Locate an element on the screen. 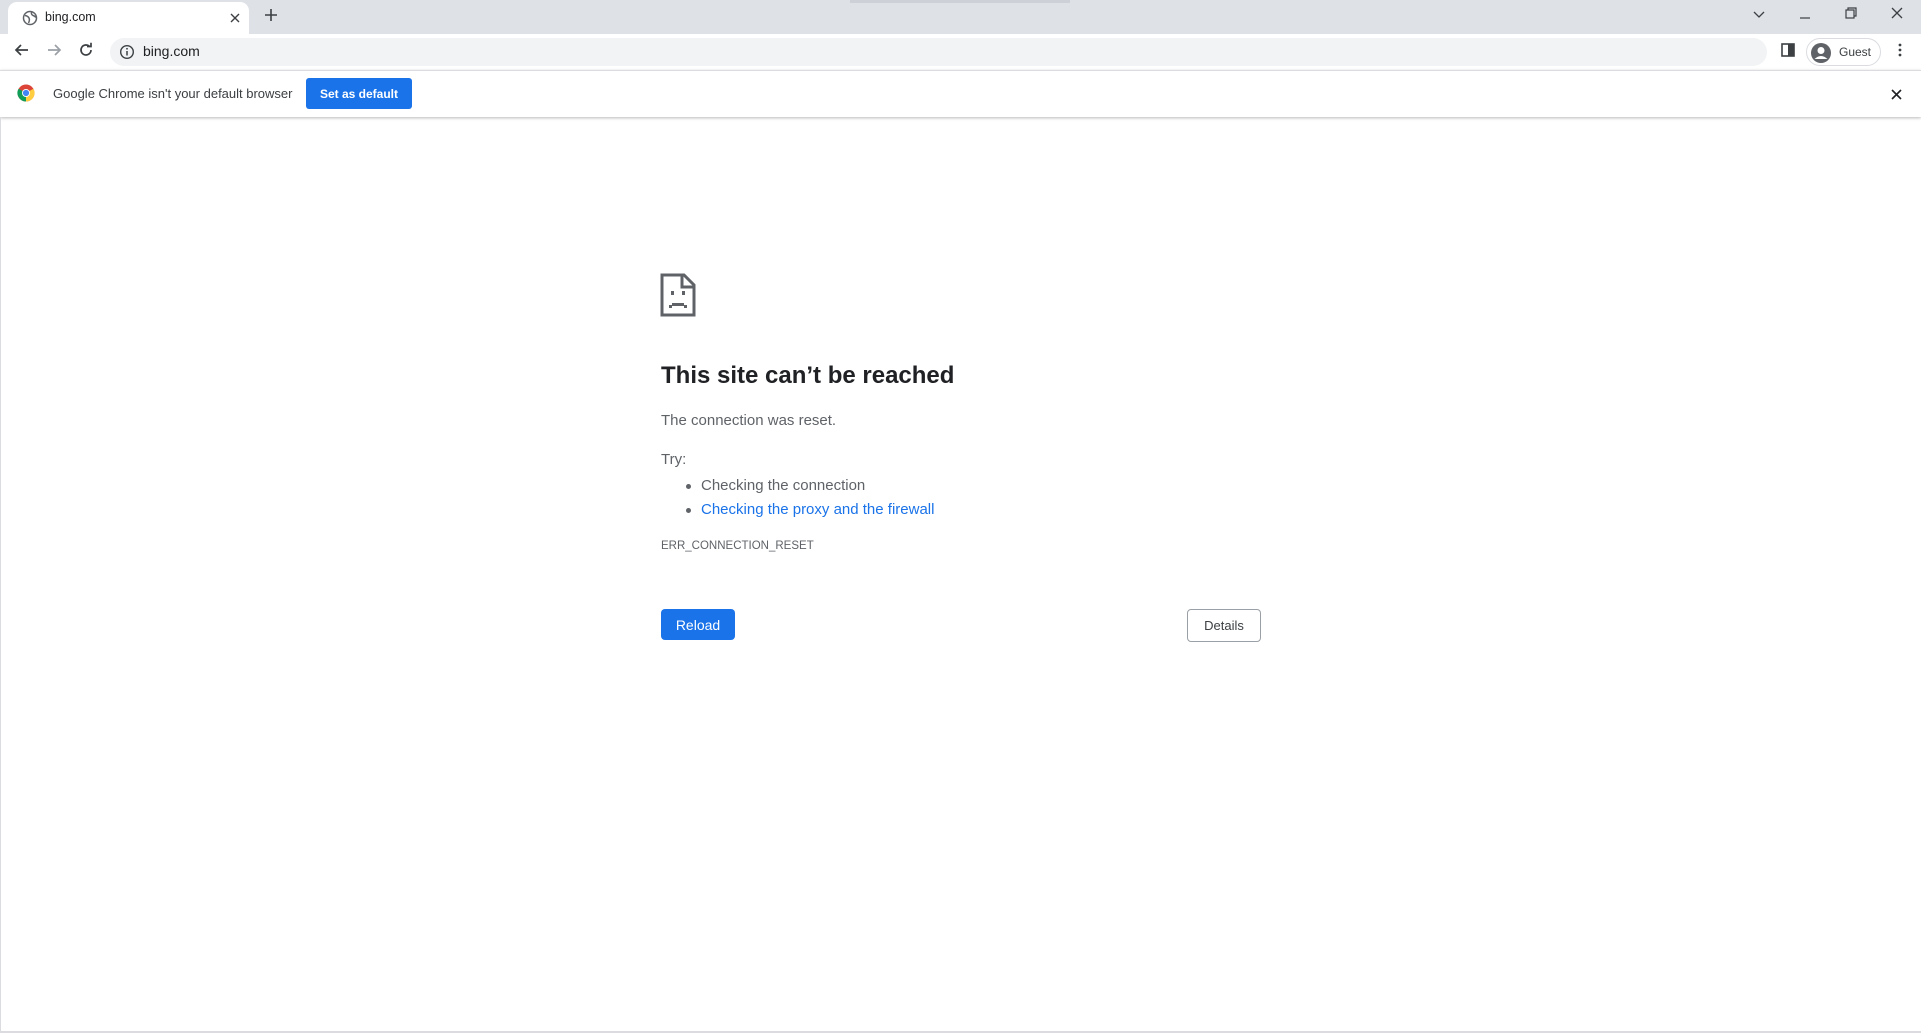  arrow-right-icon is located at coordinates (54, 52).